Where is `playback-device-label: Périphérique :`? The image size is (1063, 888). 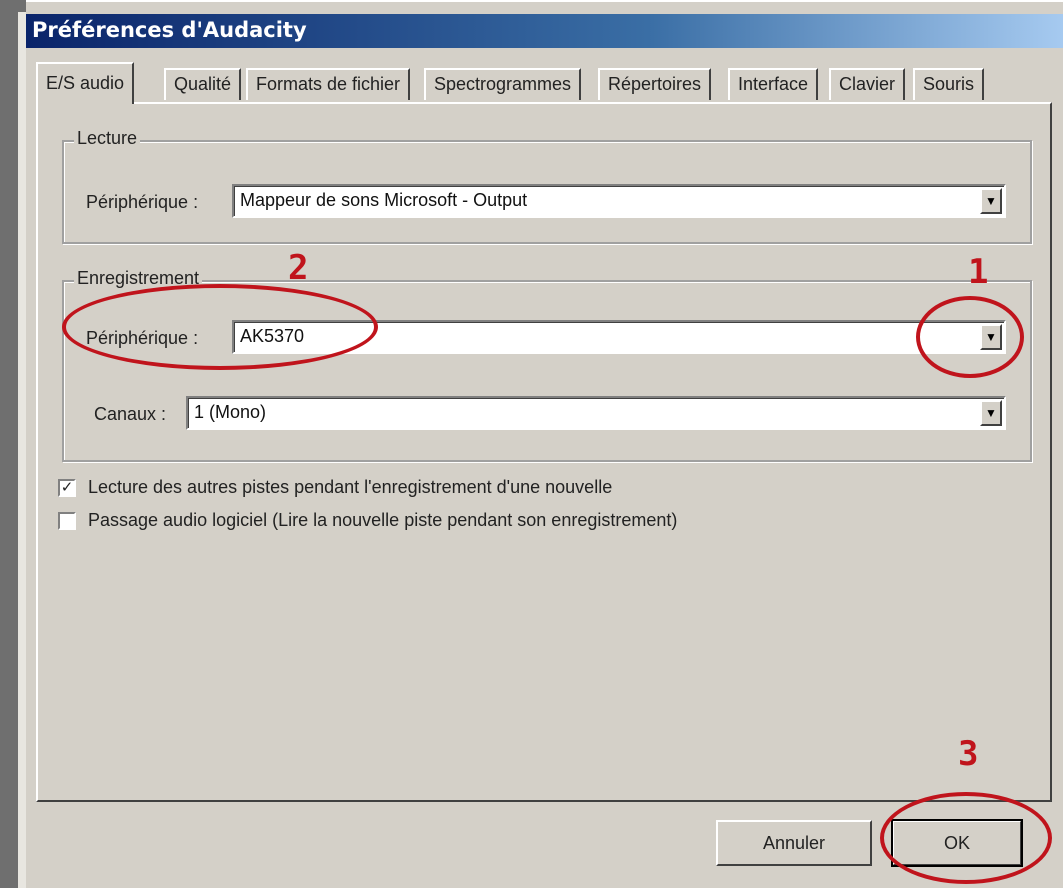
playback-device-label: Périphérique : is located at coordinates (142, 202).